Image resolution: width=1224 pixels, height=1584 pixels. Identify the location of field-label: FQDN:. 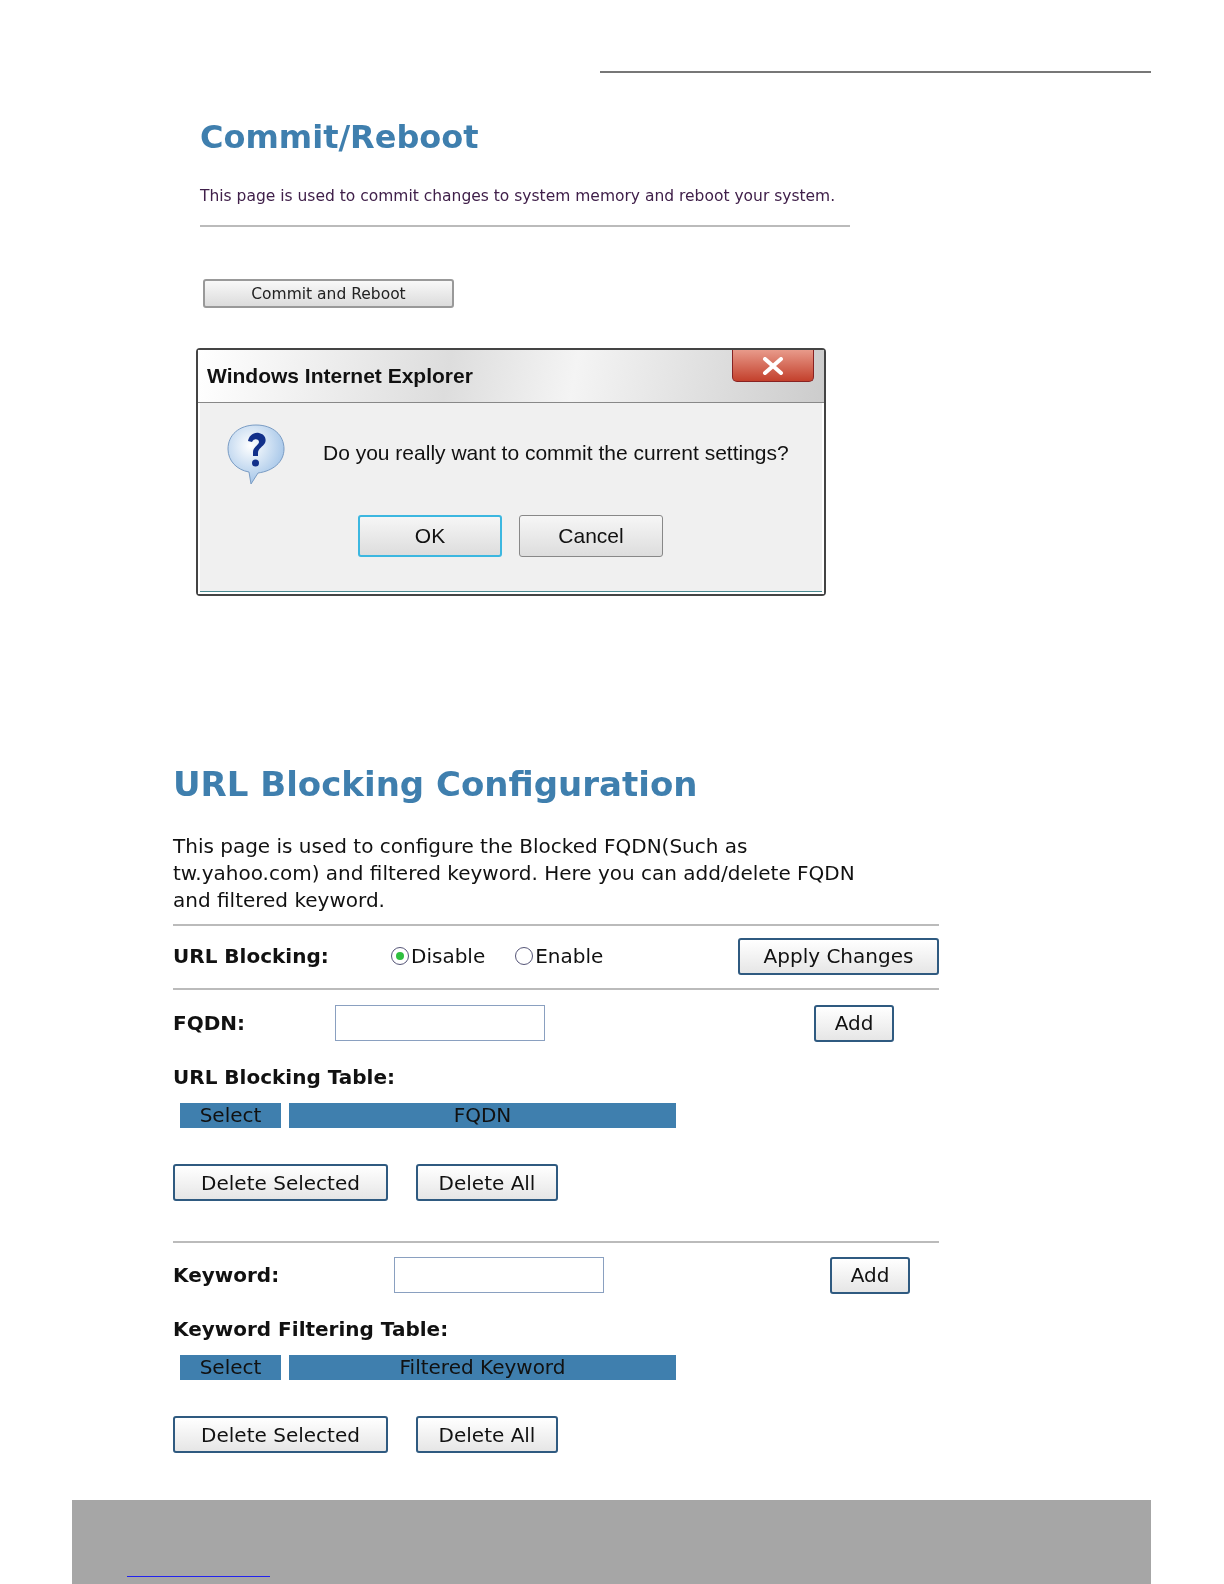
(209, 1023).